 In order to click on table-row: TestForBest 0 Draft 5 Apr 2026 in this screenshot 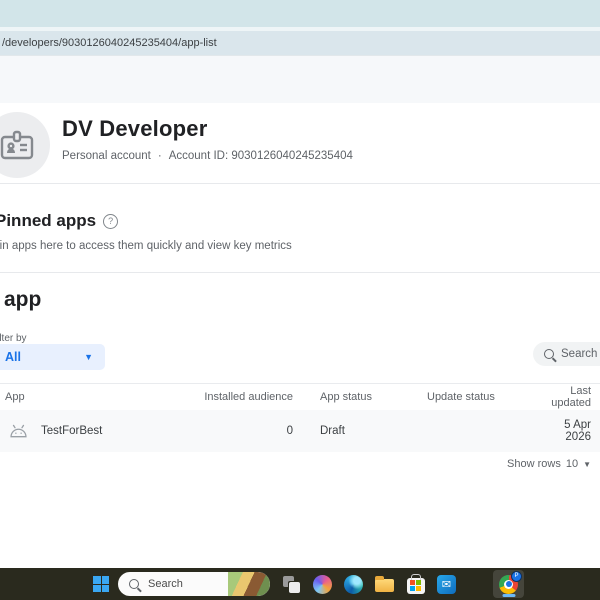, I will do `click(300, 431)`.